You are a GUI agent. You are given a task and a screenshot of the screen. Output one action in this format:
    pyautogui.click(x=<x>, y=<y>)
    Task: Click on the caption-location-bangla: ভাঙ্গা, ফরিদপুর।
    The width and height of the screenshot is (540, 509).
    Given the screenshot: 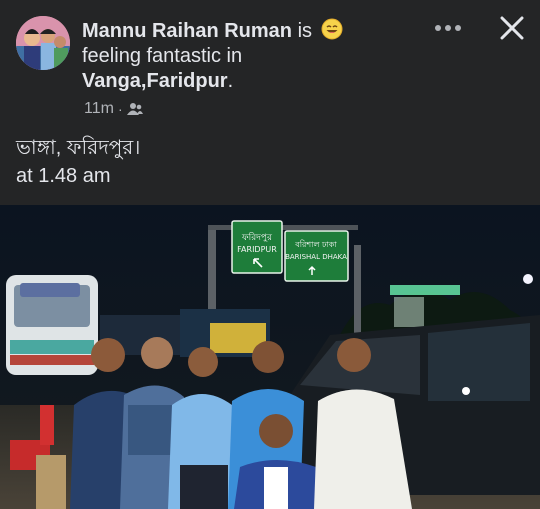 What is the action you would take?
    pyautogui.click(x=78, y=148)
    